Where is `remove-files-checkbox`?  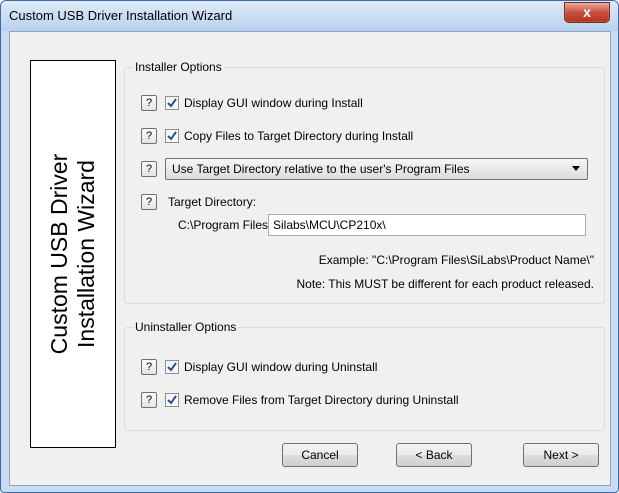 remove-files-checkbox is located at coordinates (172, 400).